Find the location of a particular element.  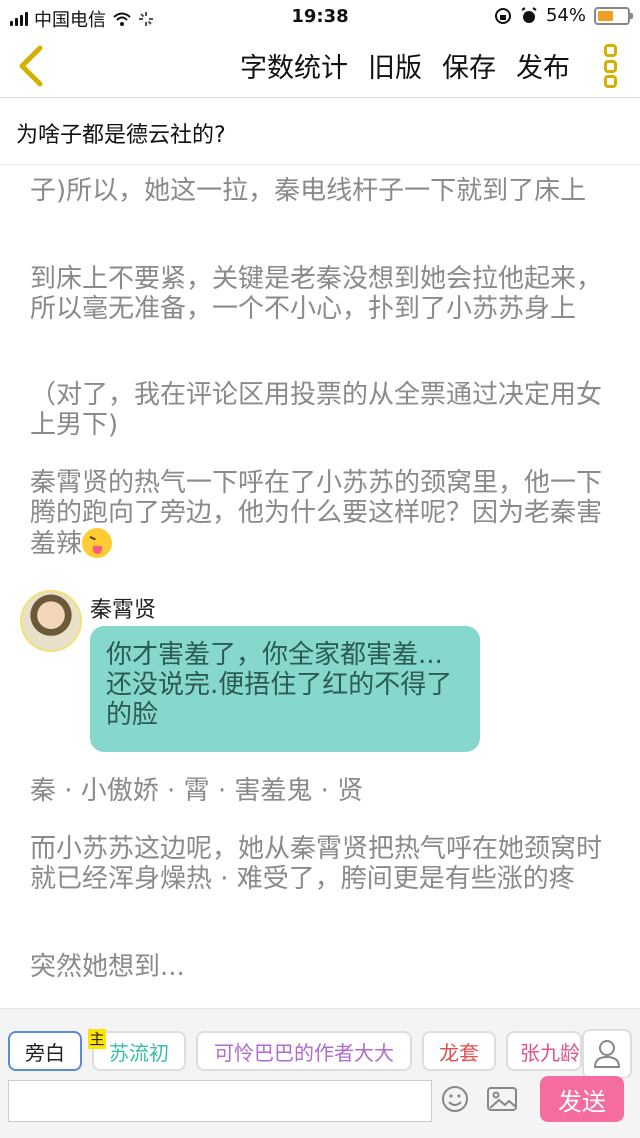

avatar is located at coordinates (51, 621).